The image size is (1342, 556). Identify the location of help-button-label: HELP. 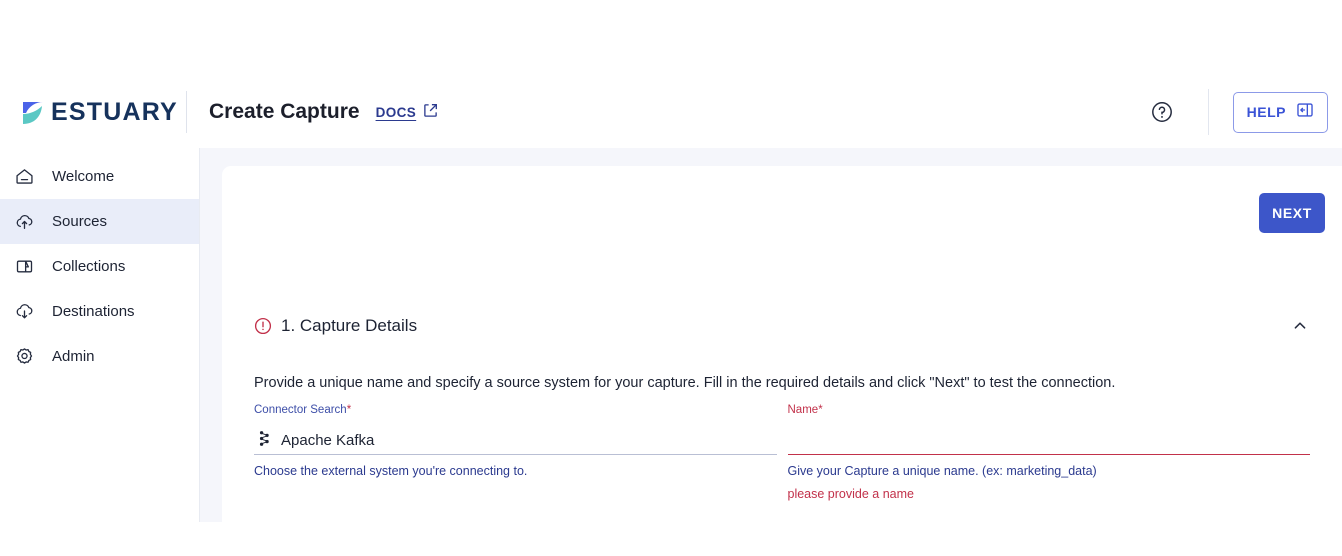
(1266, 112).